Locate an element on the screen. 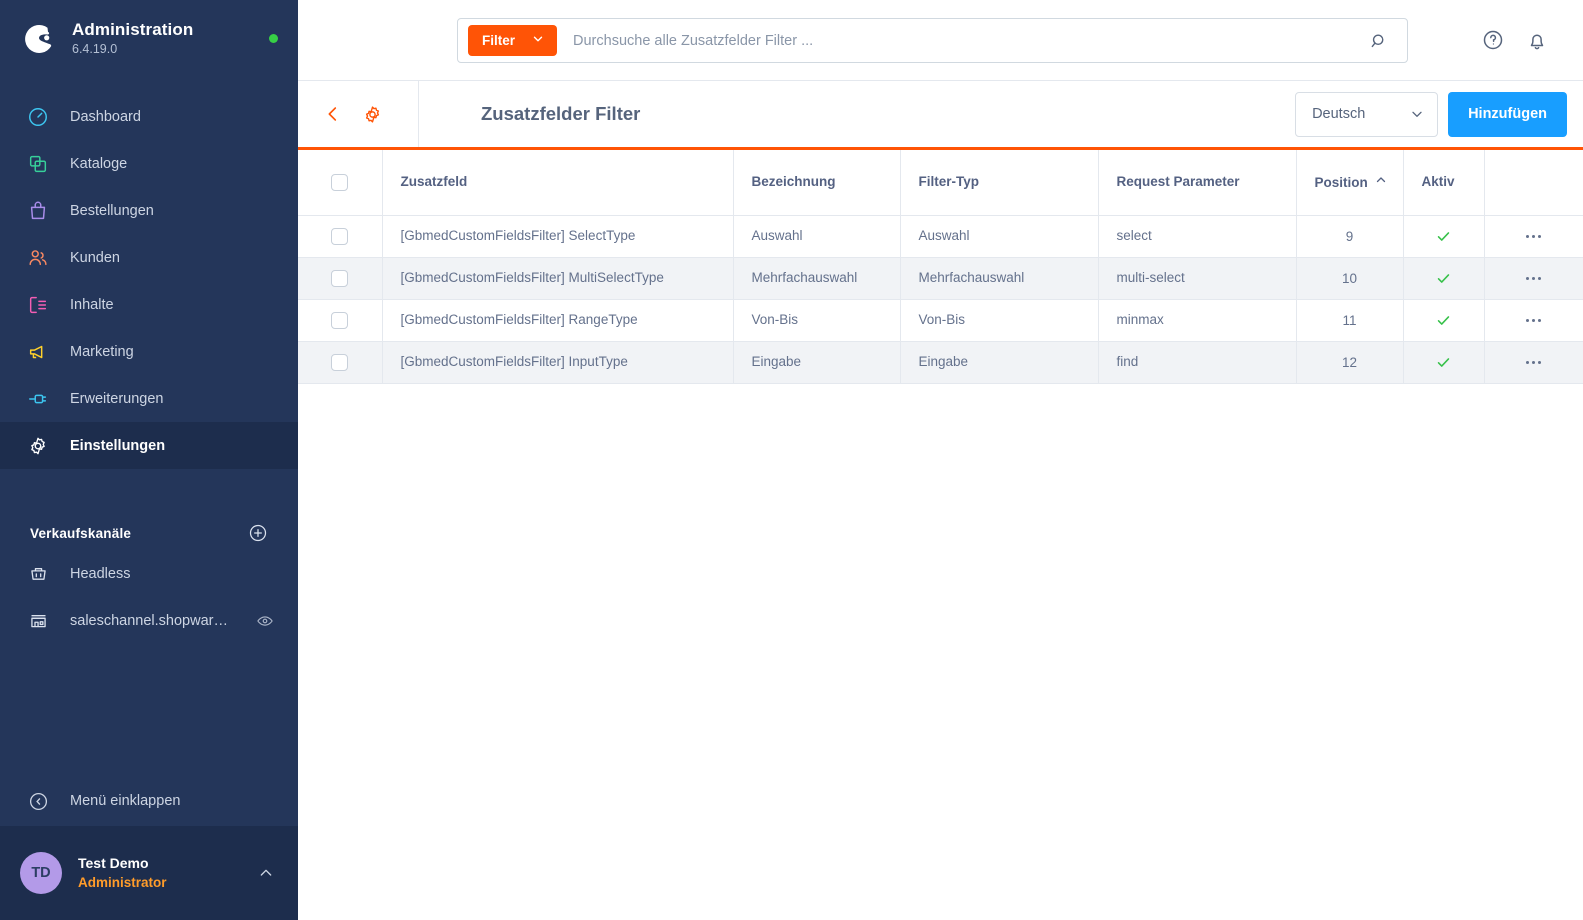  user-role: Administrator is located at coordinates (122, 882).